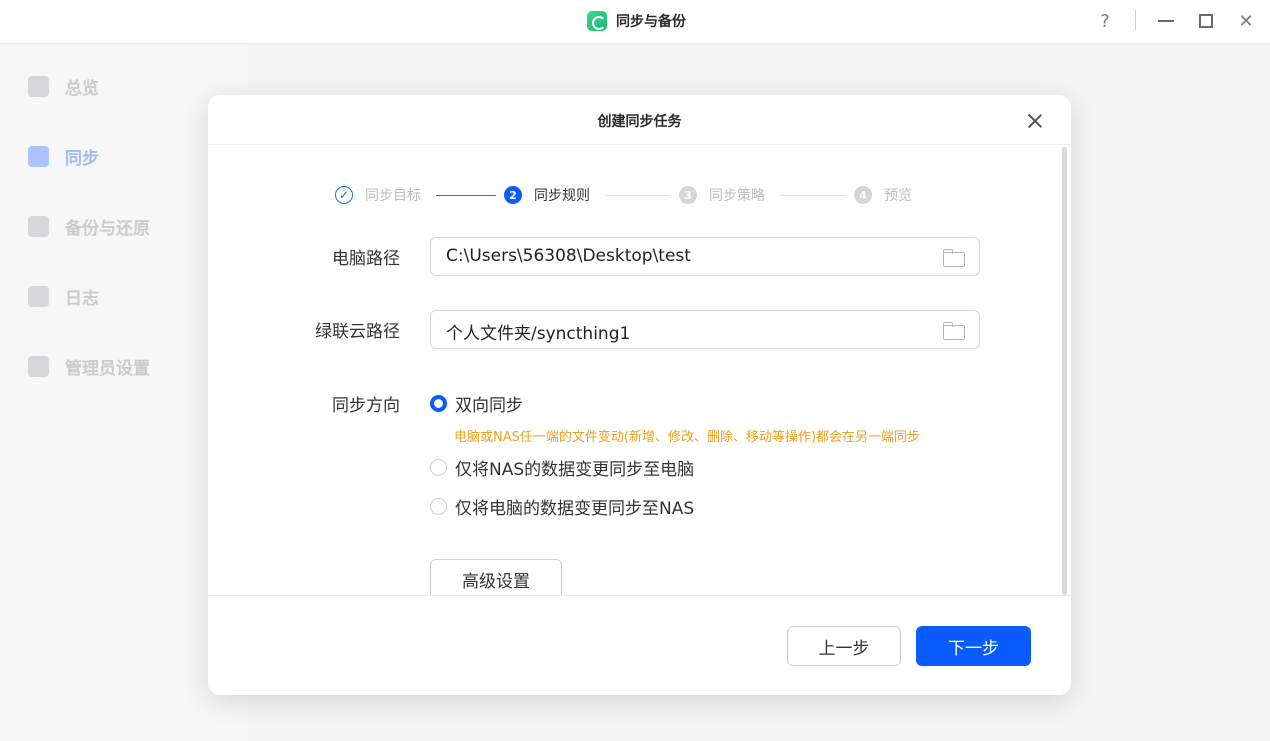 The width and height of the screenshot is (1270, 741). I want to click on step-label: 同步策略, so click(737, 196).